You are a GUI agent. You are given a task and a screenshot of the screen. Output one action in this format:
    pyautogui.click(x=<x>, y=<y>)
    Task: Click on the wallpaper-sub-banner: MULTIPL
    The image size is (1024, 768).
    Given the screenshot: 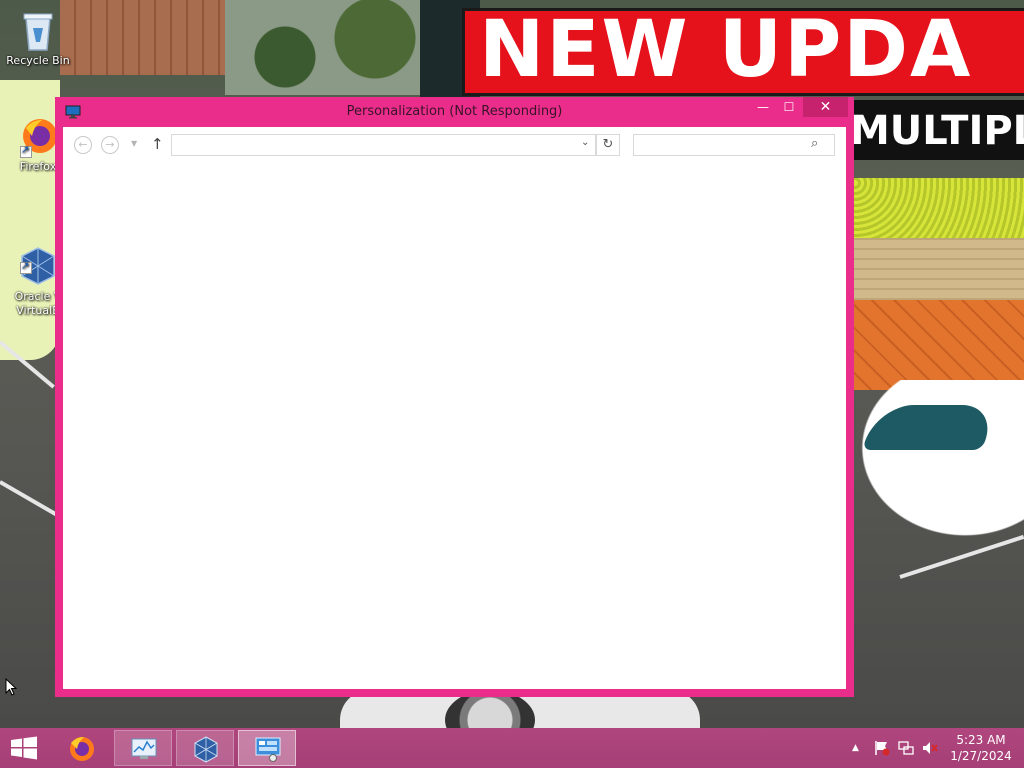 What is the action you would take?
    pyautogui.click(x=937, y=130)
    